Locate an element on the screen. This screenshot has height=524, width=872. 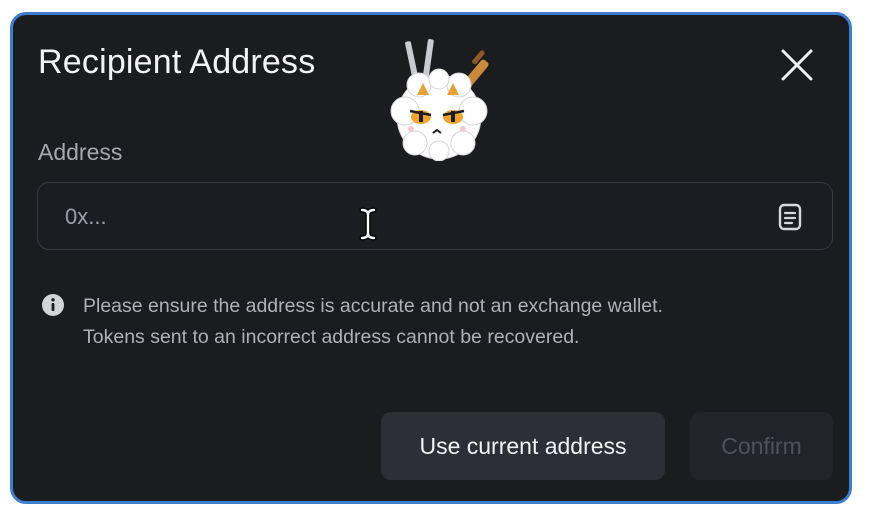
close-button is located at coordinates (797, 65).